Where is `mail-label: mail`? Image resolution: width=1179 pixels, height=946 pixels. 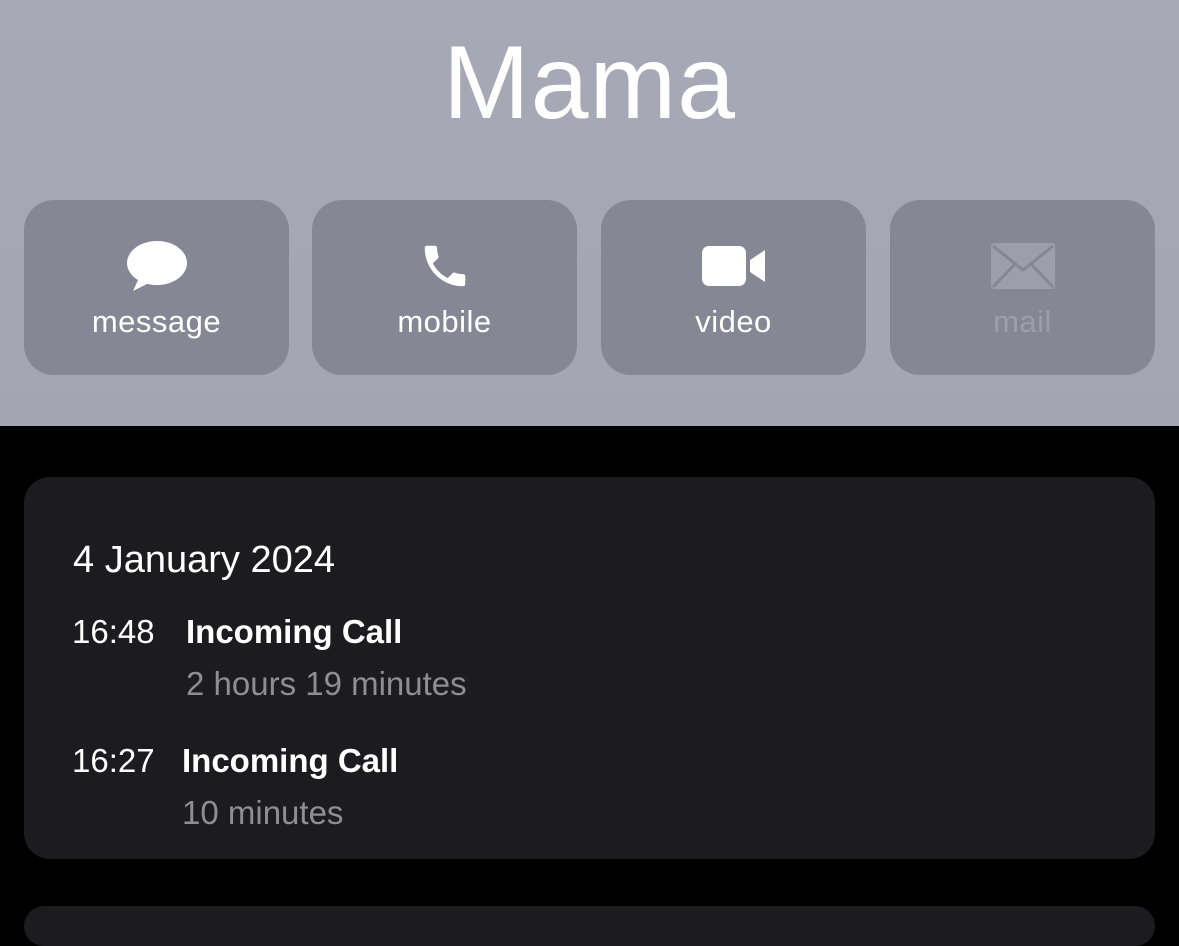 mail-label: mail is located at coordinates (1022, 321).